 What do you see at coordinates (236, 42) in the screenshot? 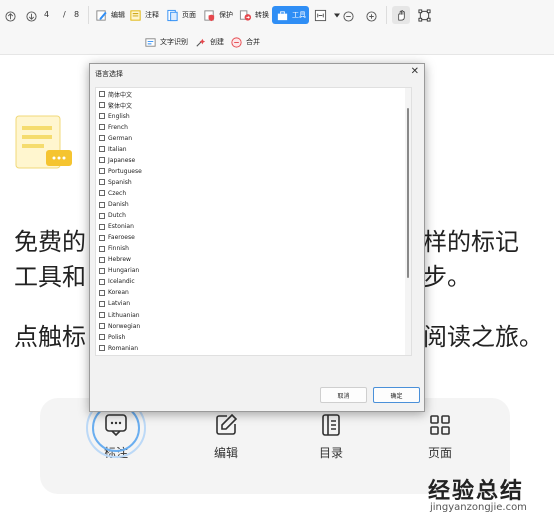
I see `merge-icon` at bounding box center [236, 42].